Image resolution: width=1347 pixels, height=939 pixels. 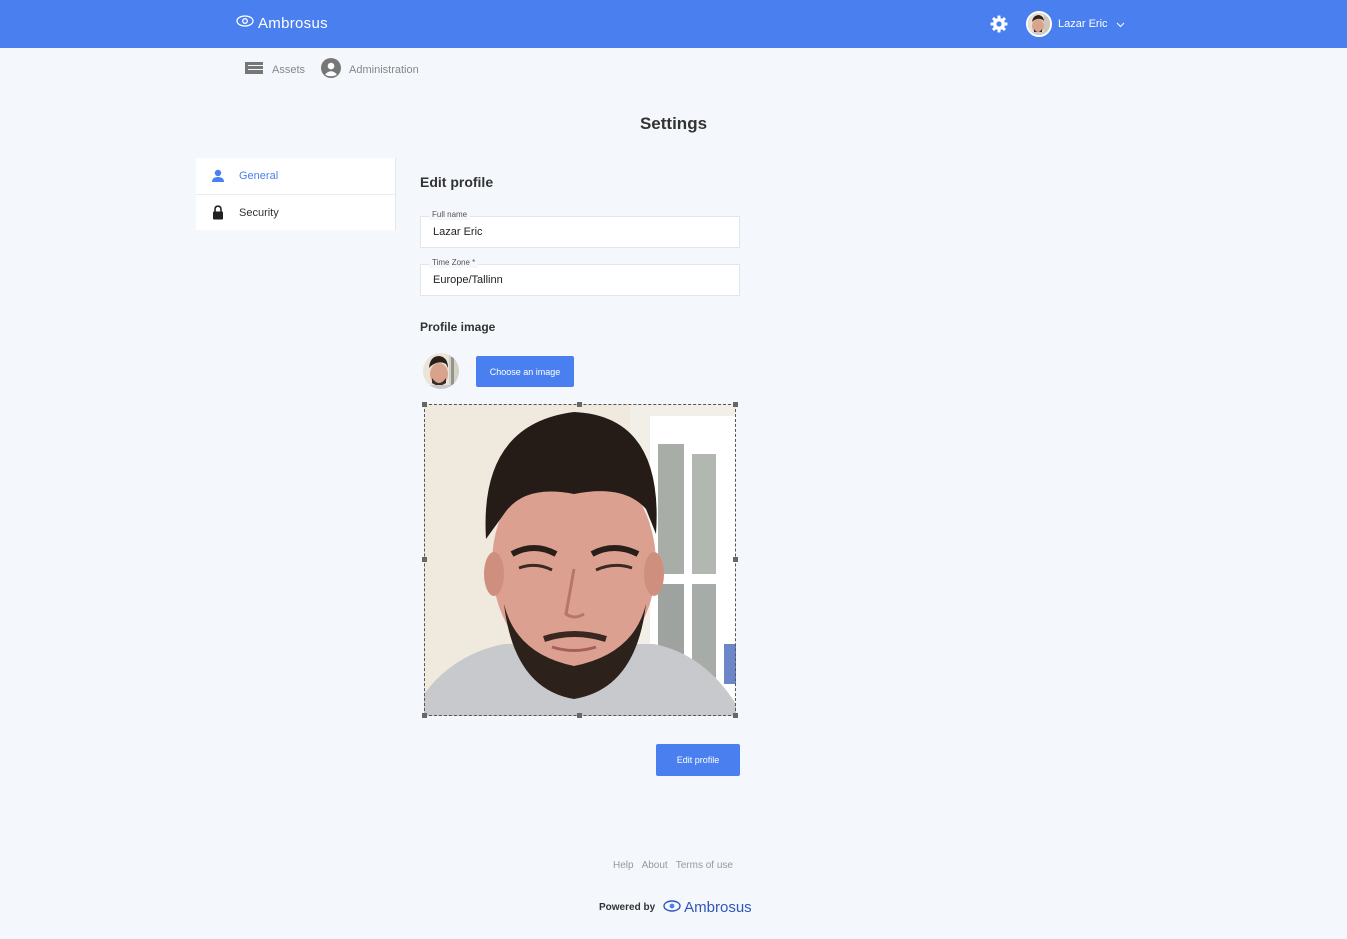 I want to click on nav-administration: Administration, so click(x=370, y=69).